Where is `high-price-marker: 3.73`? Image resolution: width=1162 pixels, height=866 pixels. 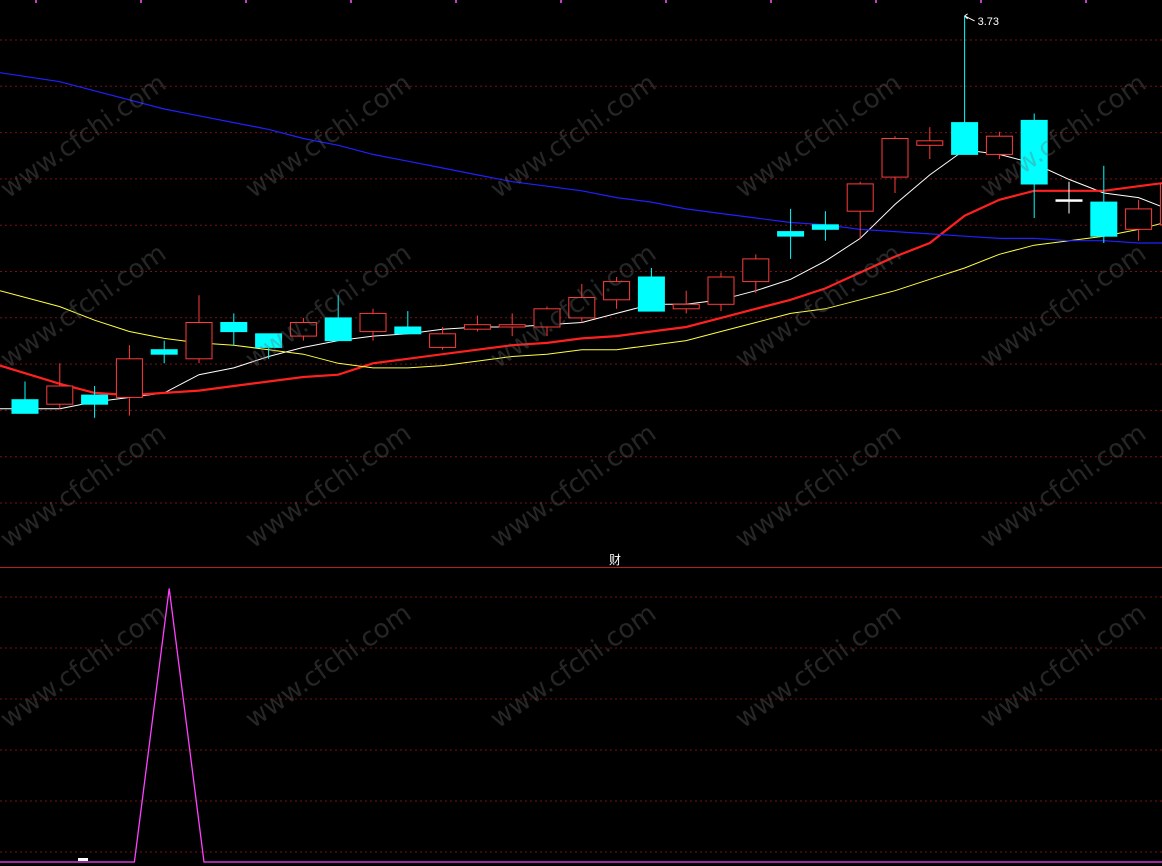 high-price-marker: 3.73 is located at coordinates (981, 20).